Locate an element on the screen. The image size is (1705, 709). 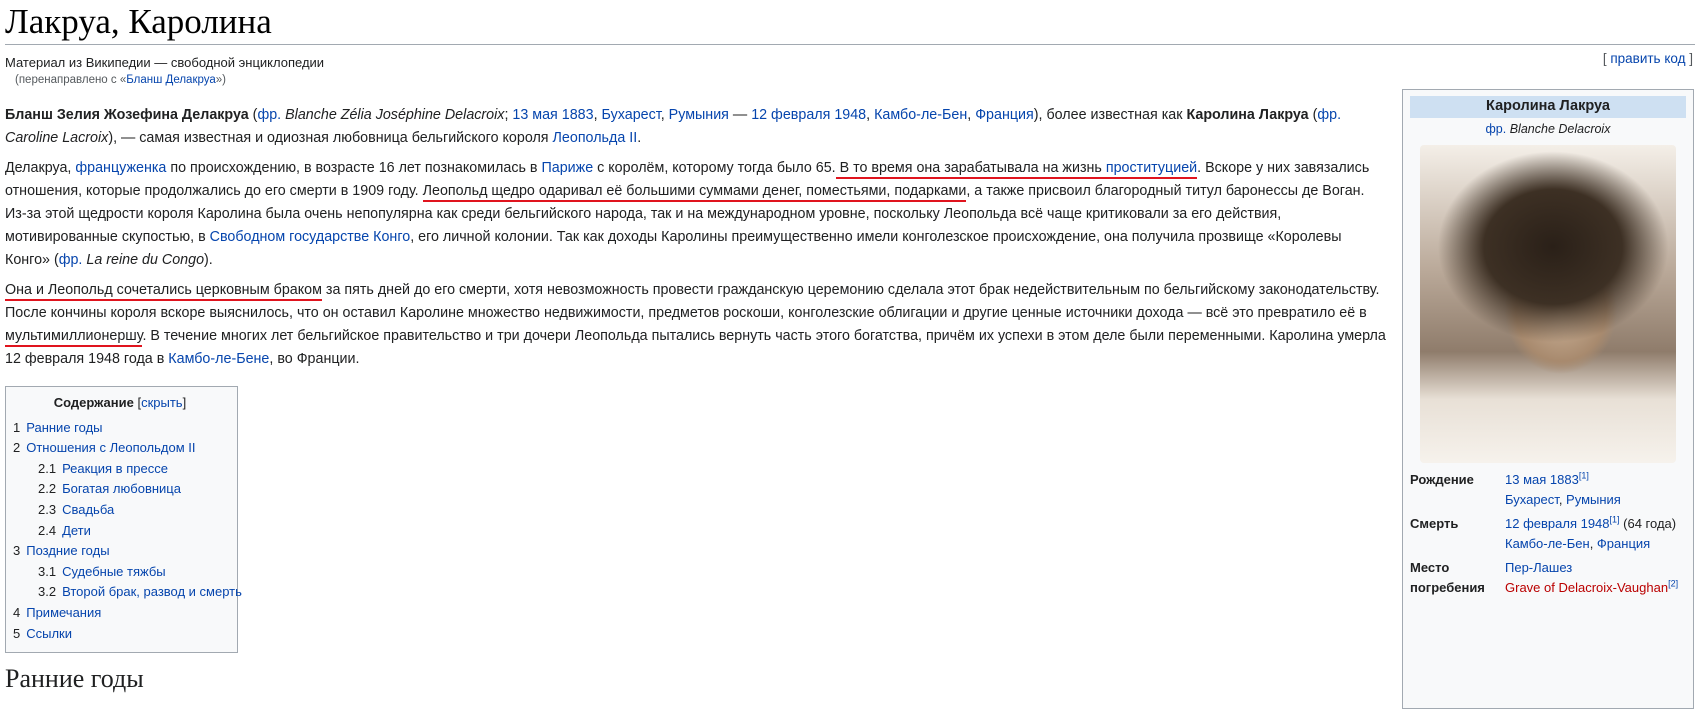
link-frenchwoman: француженка is located at coordinates (120, 168).